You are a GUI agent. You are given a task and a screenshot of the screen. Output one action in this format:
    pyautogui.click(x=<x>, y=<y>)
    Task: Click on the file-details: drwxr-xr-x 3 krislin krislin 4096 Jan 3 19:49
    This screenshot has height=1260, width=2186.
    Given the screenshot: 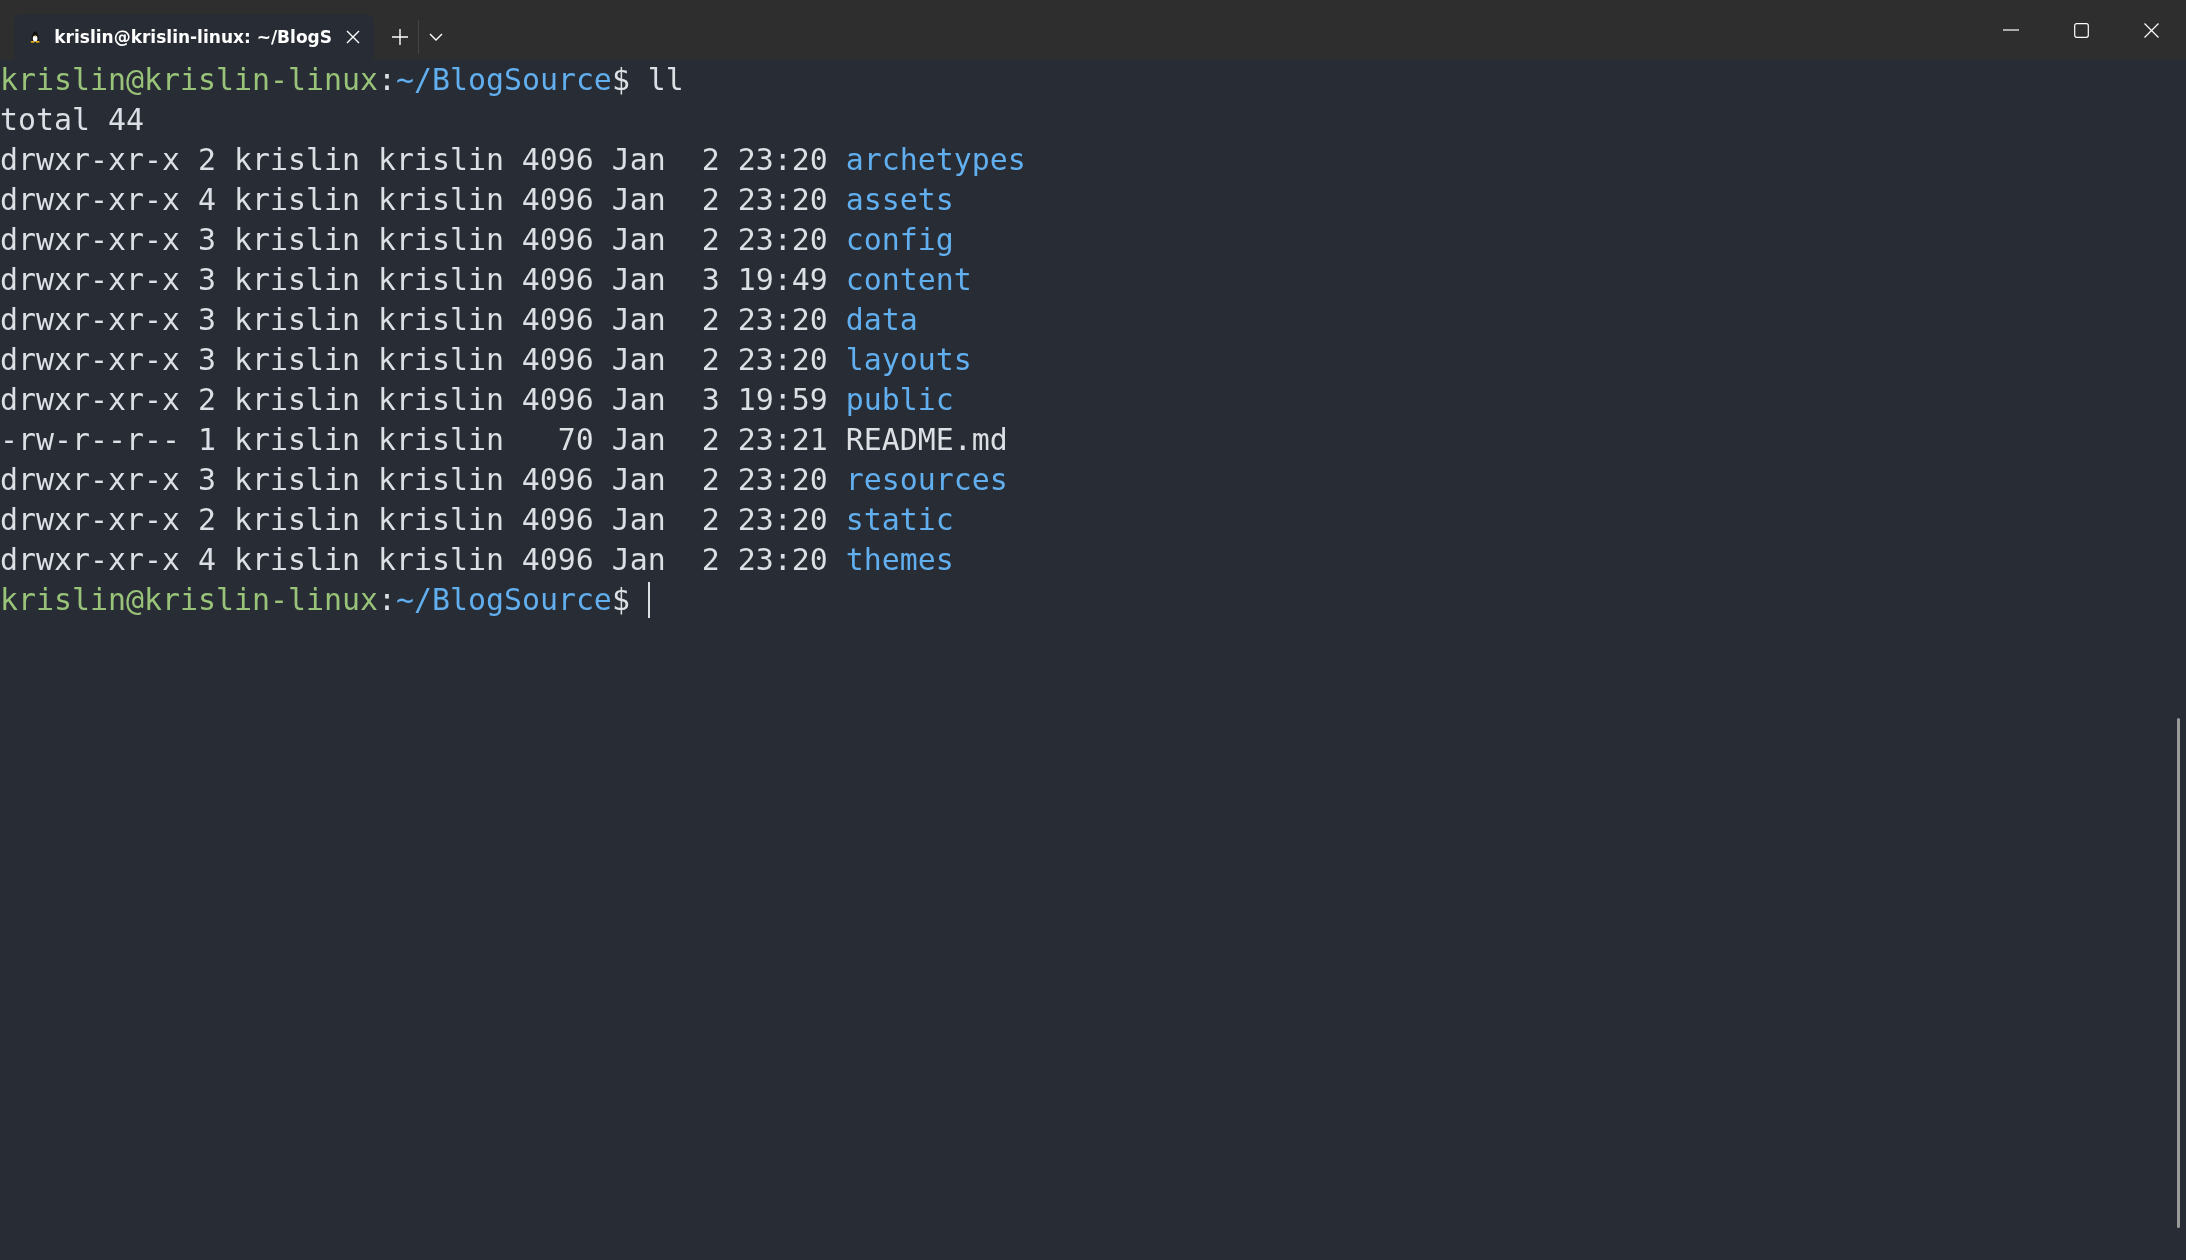 What is the action you would take?
    pyautogui.click(x=414, y=280)
    